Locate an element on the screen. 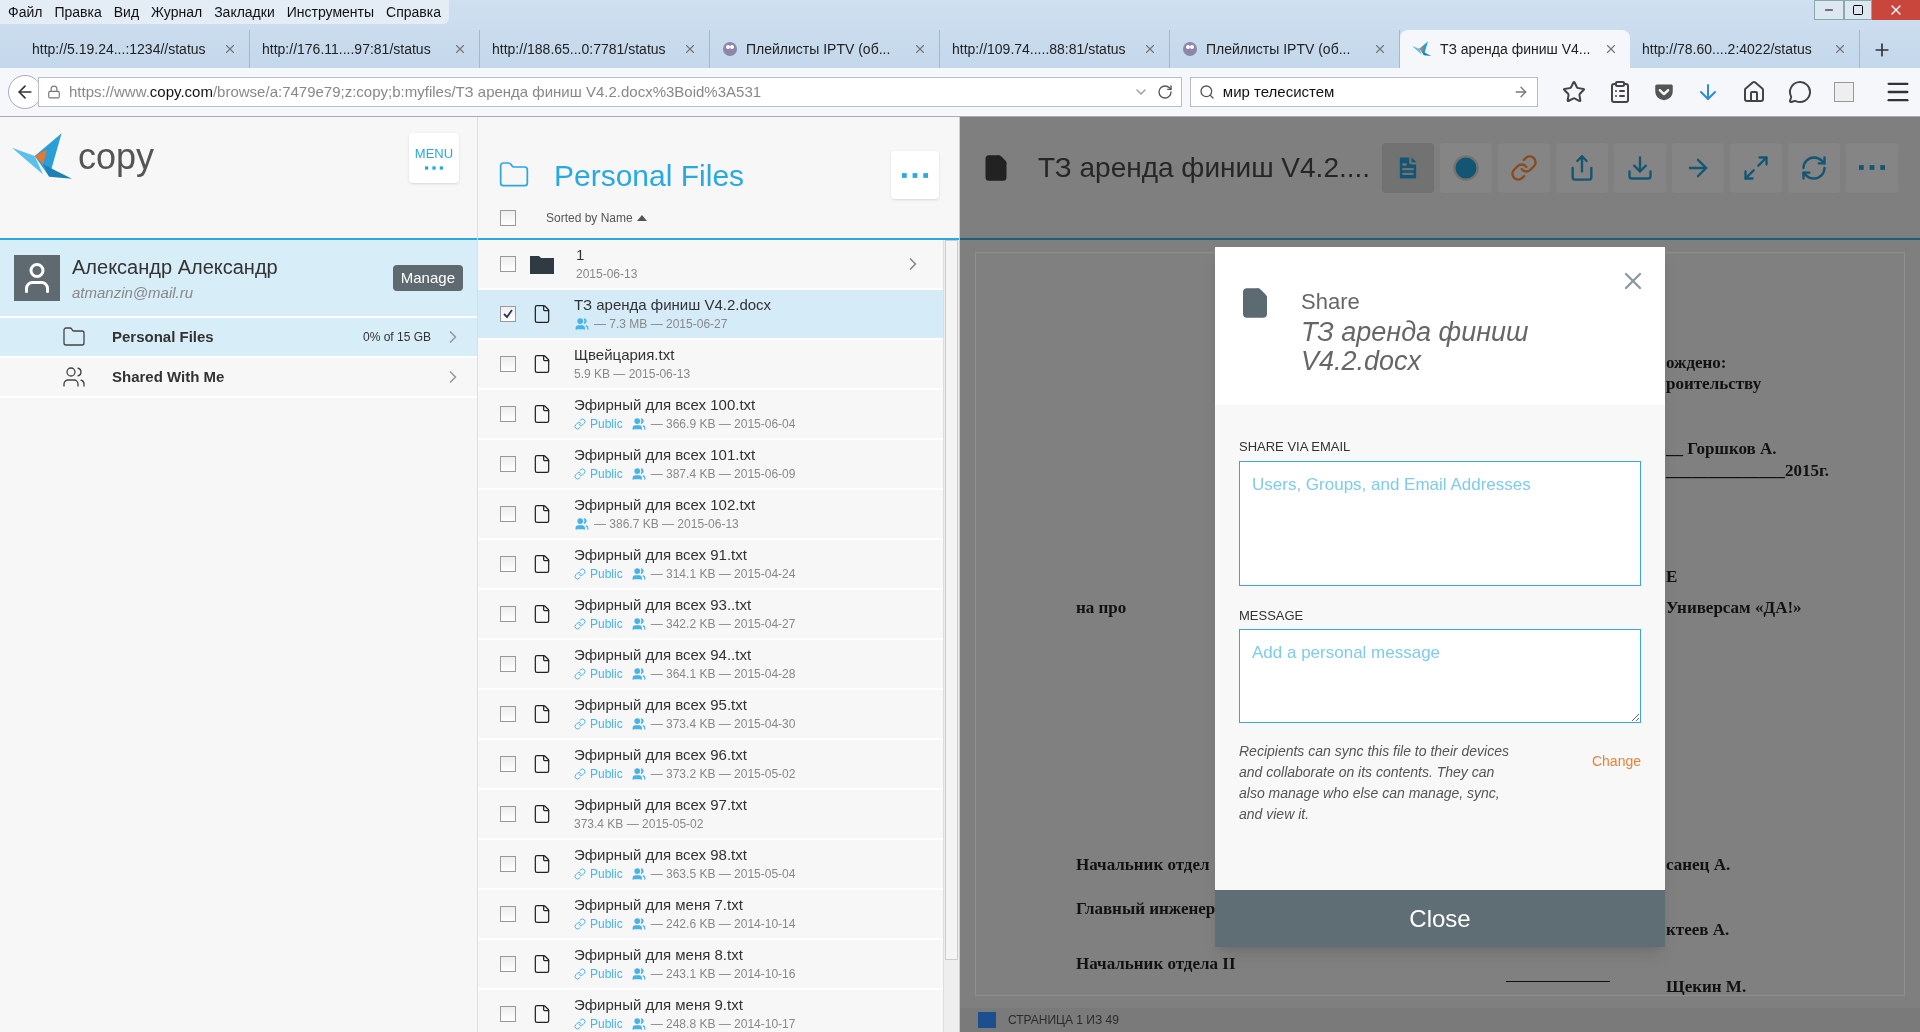  pocket-icon is located at coordinates (1664, 92).